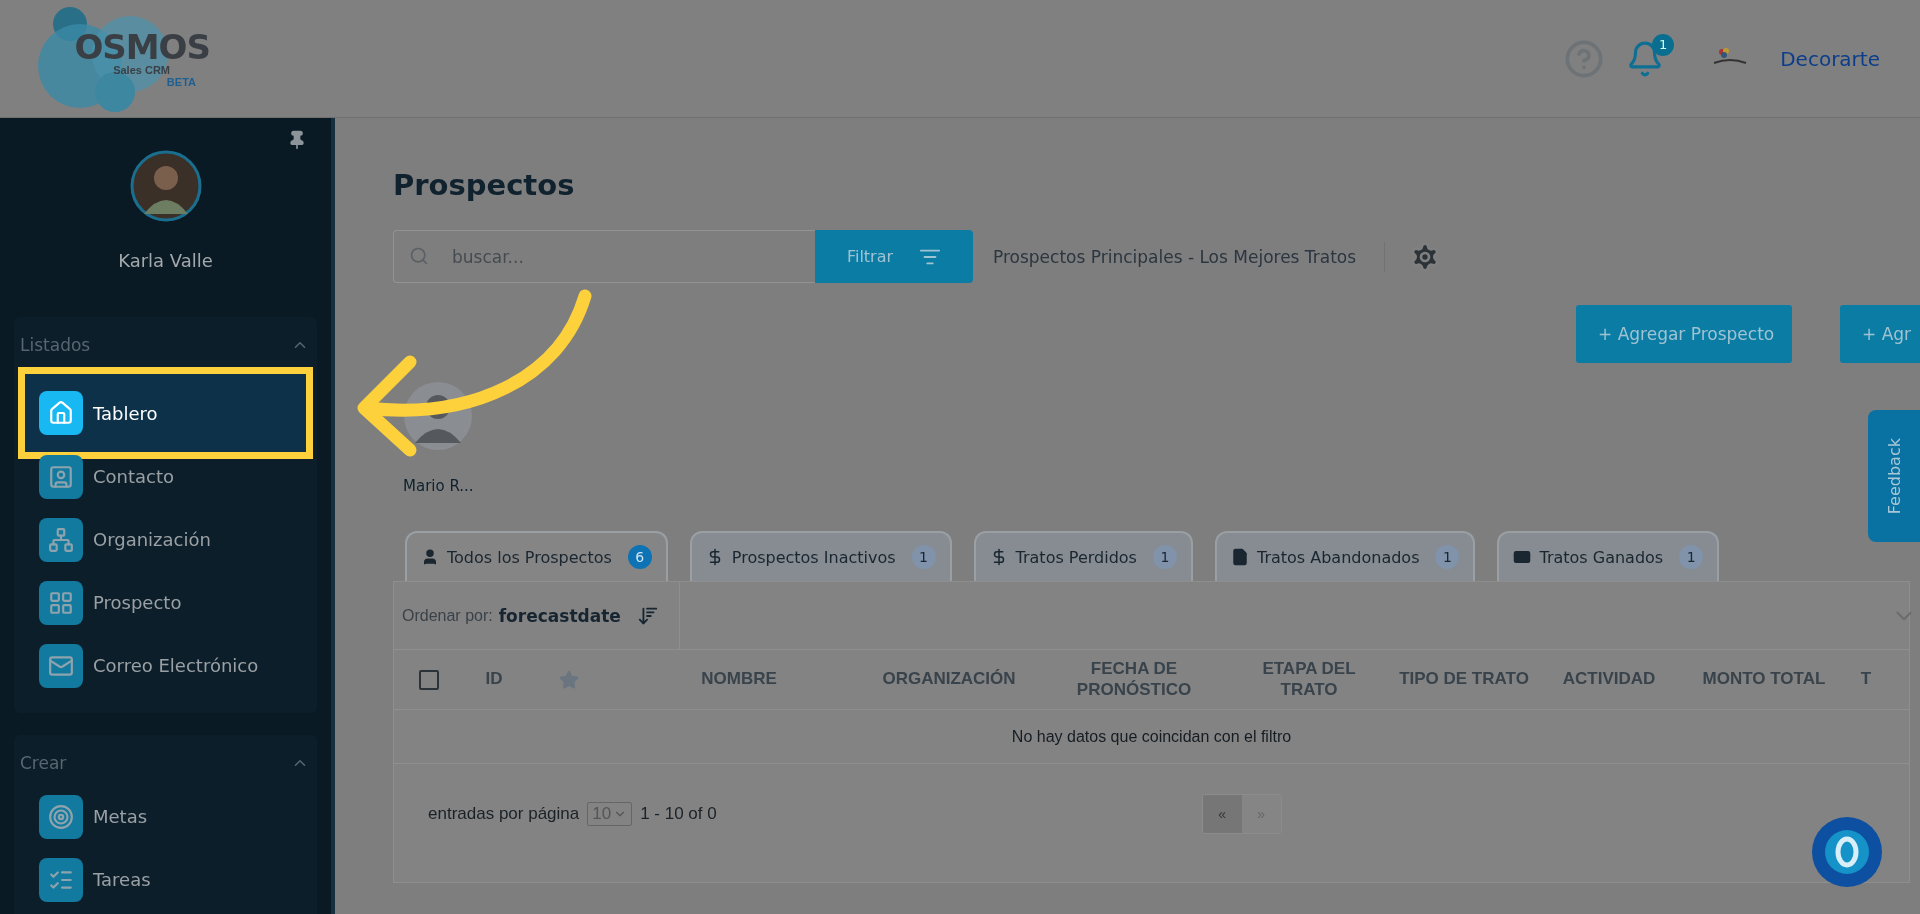 Image resolution: width=1920 pixels, height=914 pixels. Describe the element at coordinates (1151, 736) in the screenshot. I see `empty-message: No hay datos que coincidan con el filtro` at that location.